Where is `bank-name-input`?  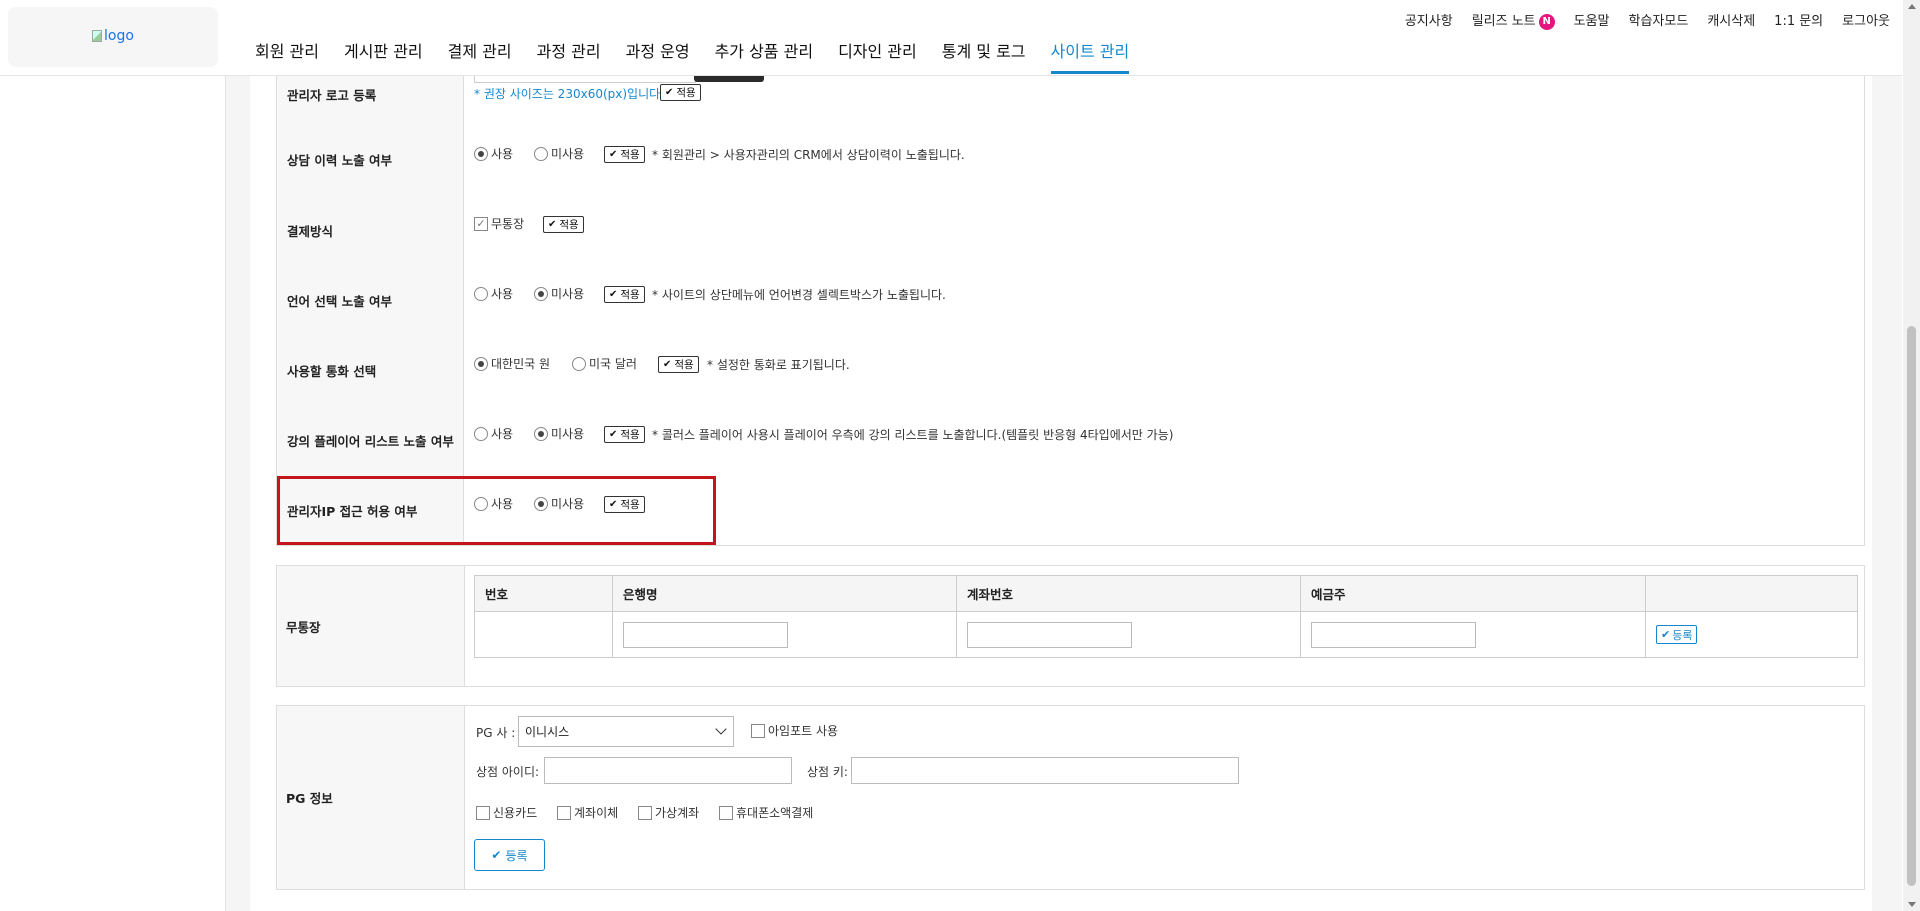 bank-name-input is located at coordinates (705, 634).